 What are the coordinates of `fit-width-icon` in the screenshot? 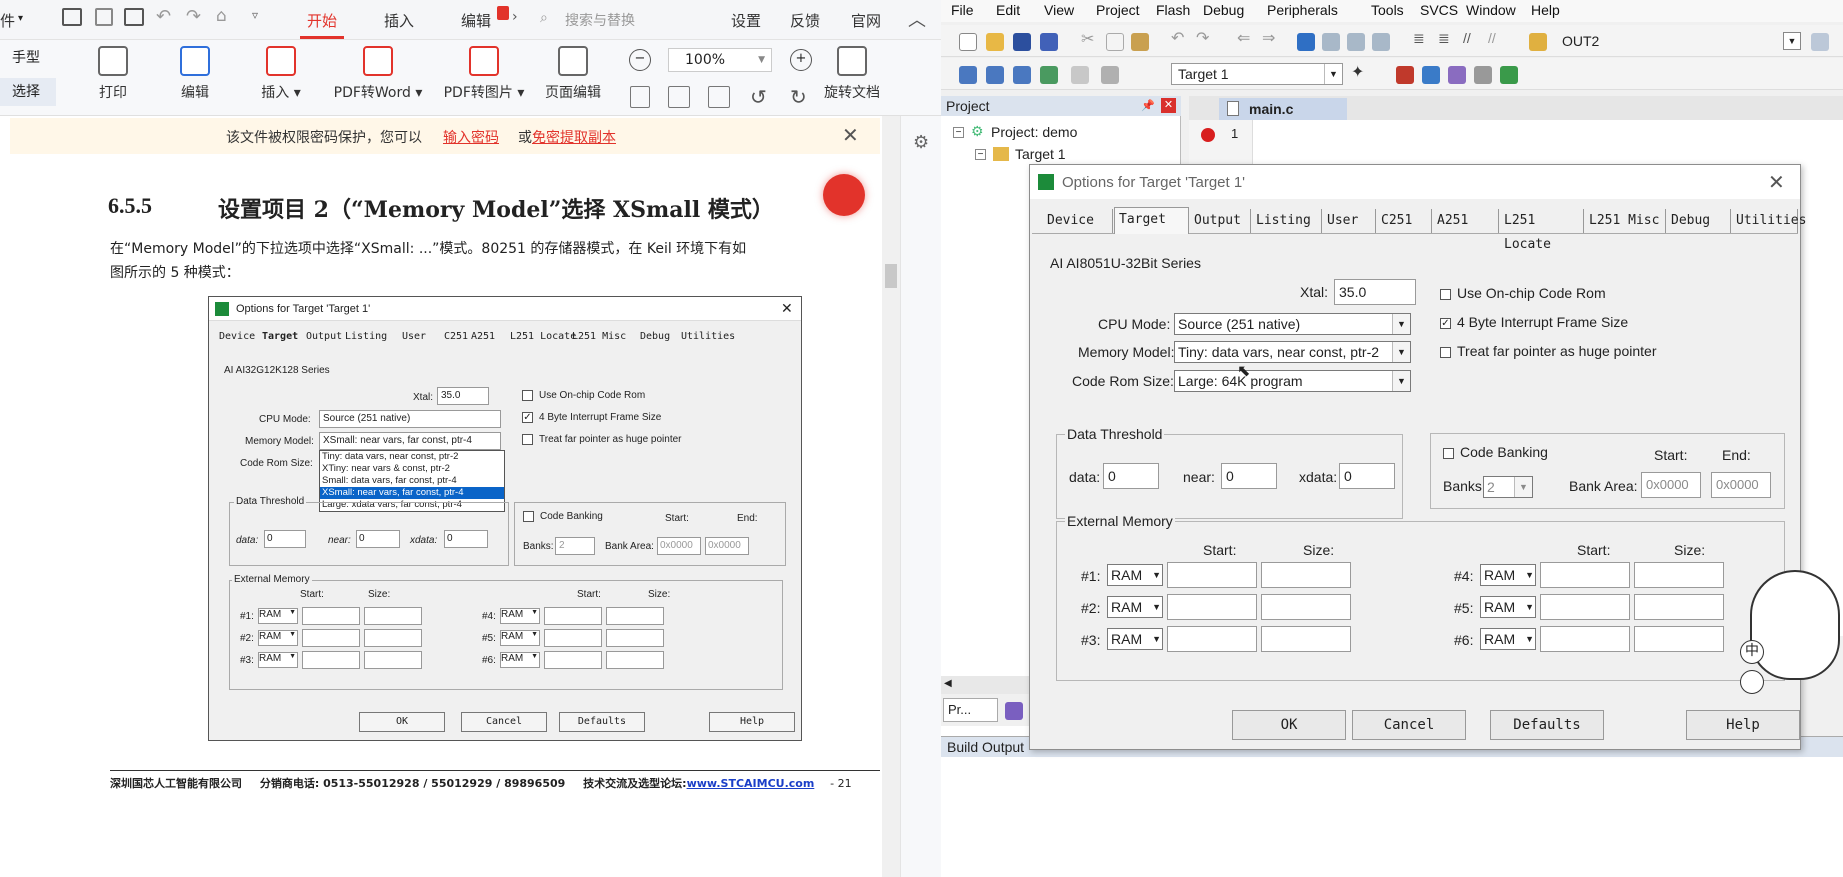 It's located at (719, 97).